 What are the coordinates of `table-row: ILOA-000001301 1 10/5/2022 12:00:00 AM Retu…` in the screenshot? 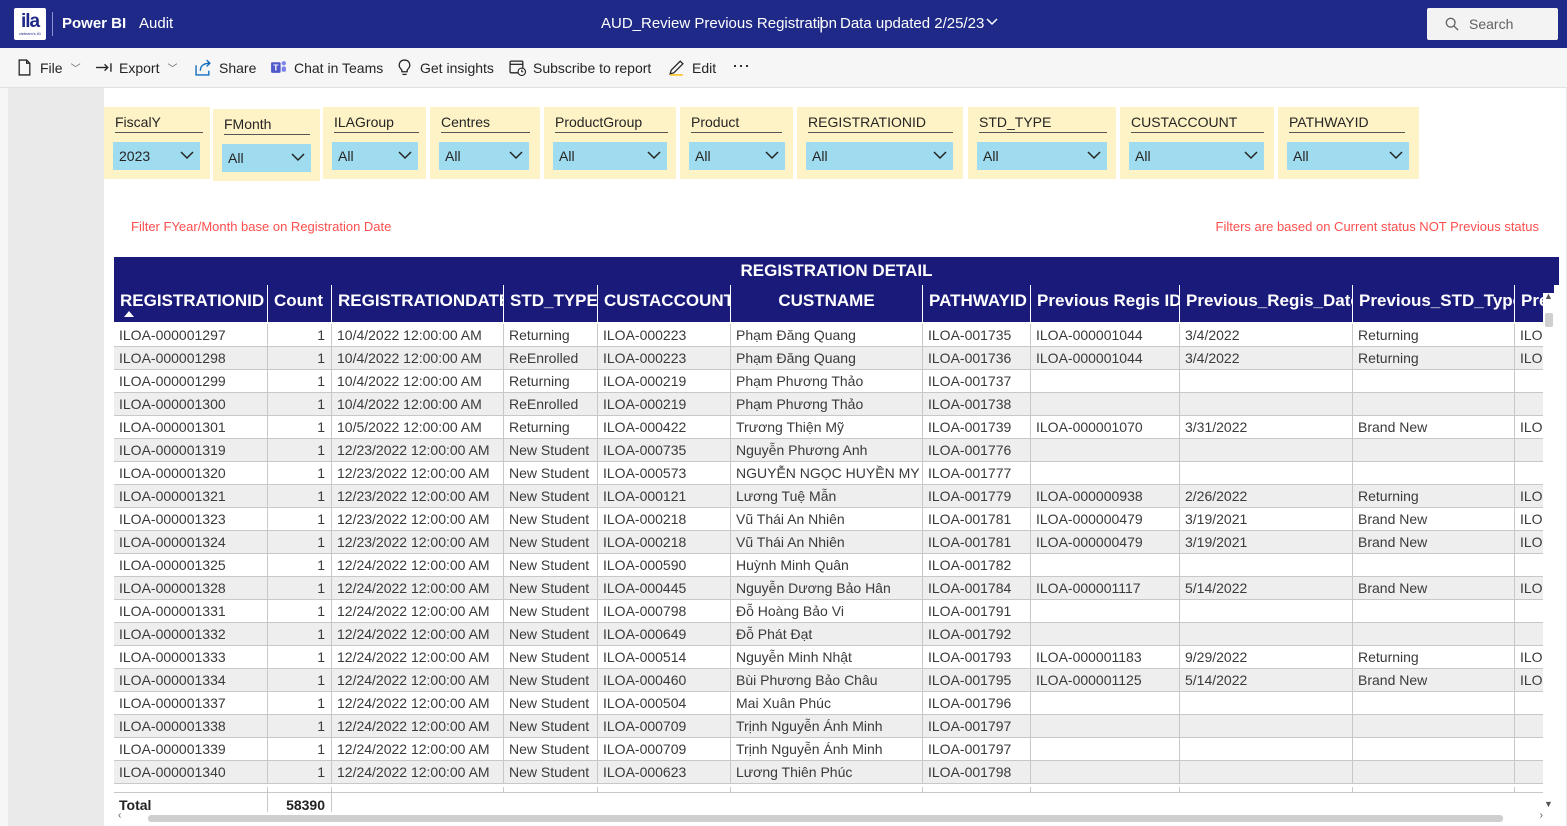 It's located at (834, 427).